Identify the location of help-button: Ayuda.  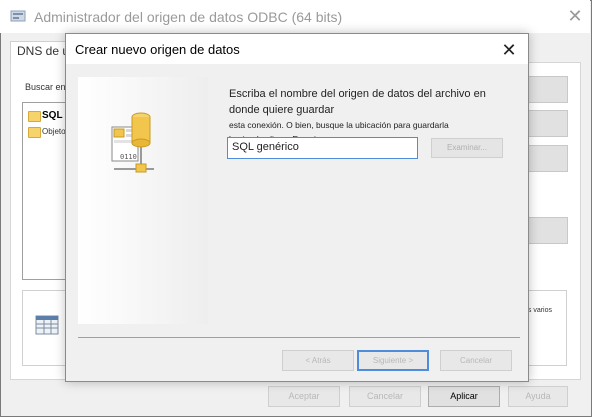
(538, 396).